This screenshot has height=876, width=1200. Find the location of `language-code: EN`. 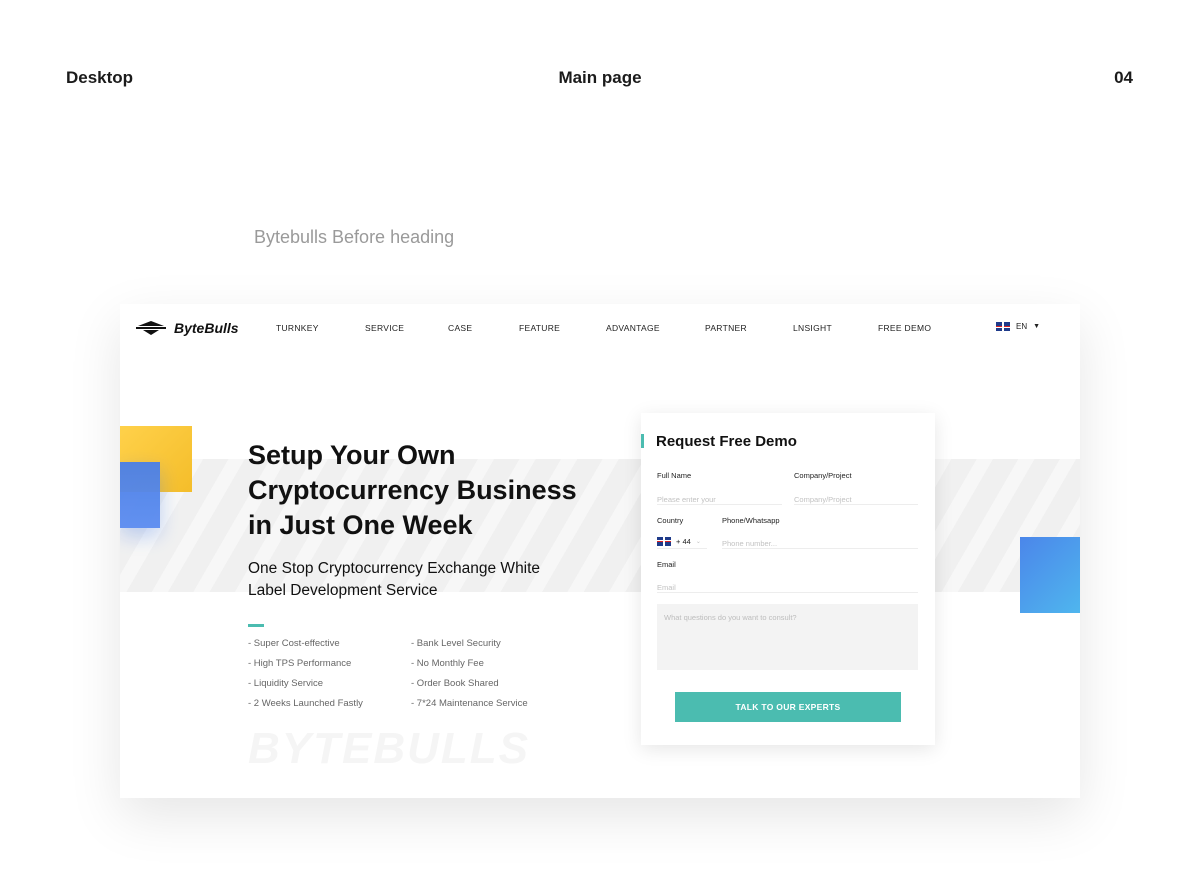

language-code: EN is located at coordinates (1022, 326).